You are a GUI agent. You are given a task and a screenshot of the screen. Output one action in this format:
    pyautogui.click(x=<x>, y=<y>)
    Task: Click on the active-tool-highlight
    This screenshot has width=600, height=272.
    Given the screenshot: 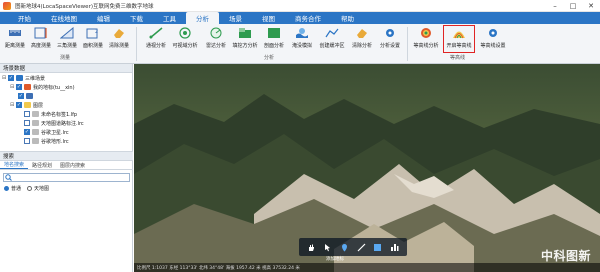 What is the action you would take?
    pyautogui.click(x=459, y=39)
    